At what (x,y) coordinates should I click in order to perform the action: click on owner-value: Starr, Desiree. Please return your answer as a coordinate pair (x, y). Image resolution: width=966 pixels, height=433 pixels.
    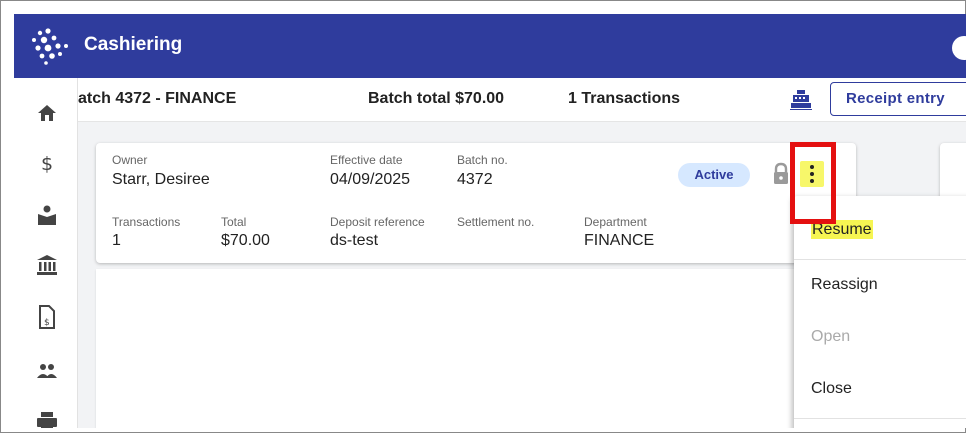
    Looking at the image, I should click on (161, 179).